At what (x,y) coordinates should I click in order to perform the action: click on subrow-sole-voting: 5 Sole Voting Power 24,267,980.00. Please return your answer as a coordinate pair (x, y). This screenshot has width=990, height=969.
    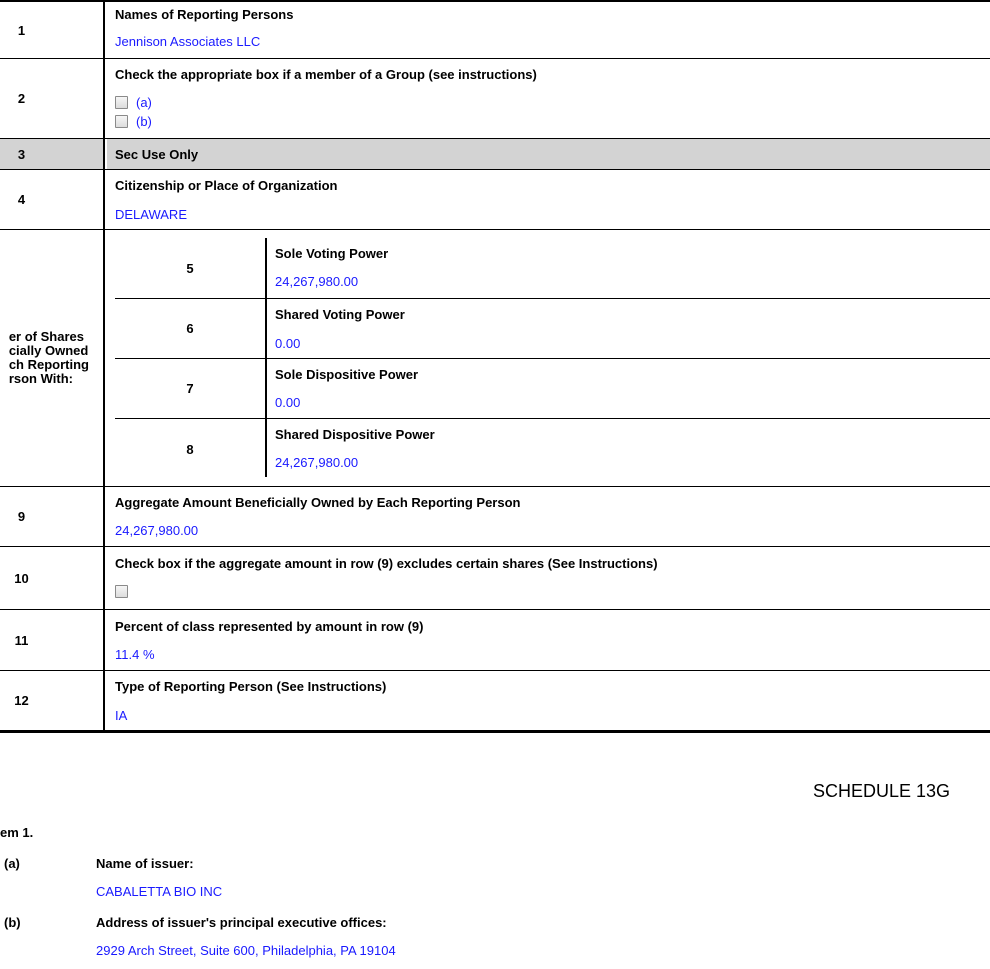
    Looking at the image, I should click on (552, 268).